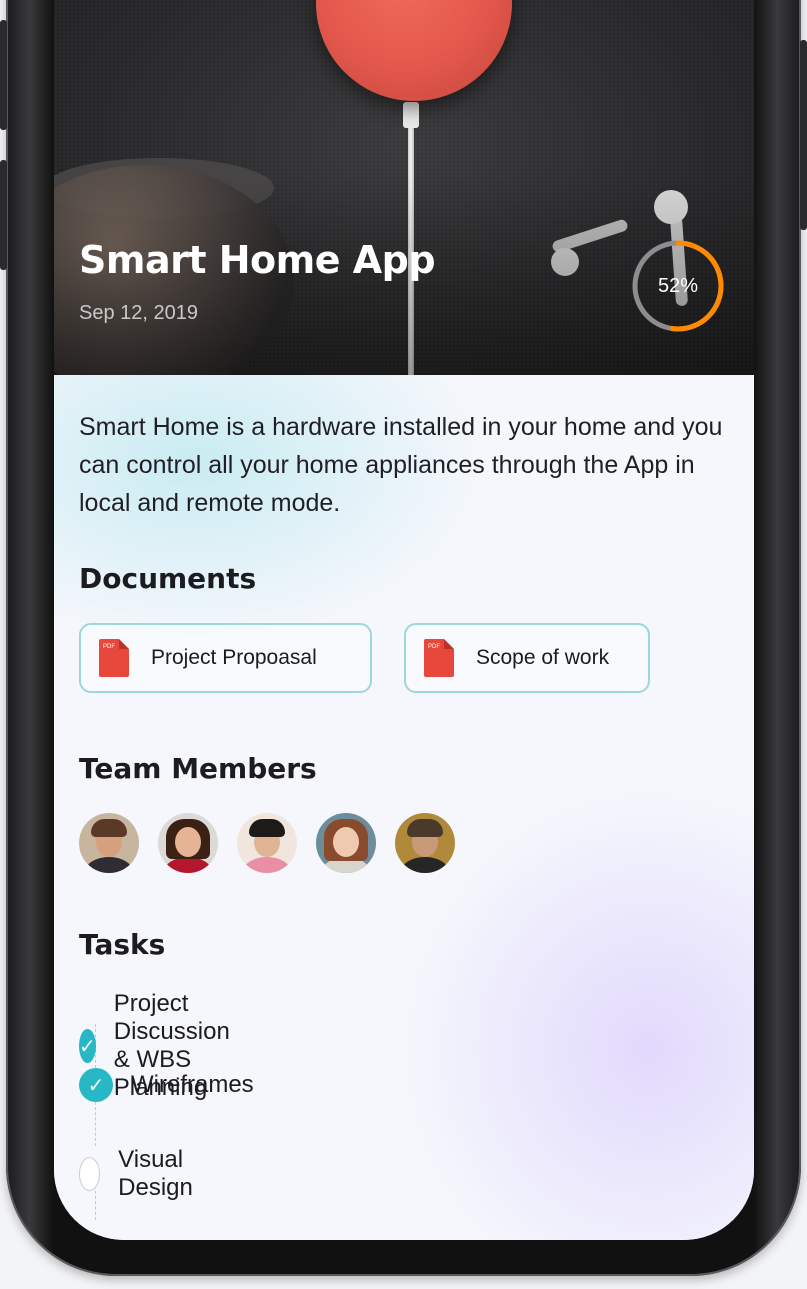 This screenshot has height=1289, width=807. I want to click on document-label: Project Propoasal, so click(234, 657).